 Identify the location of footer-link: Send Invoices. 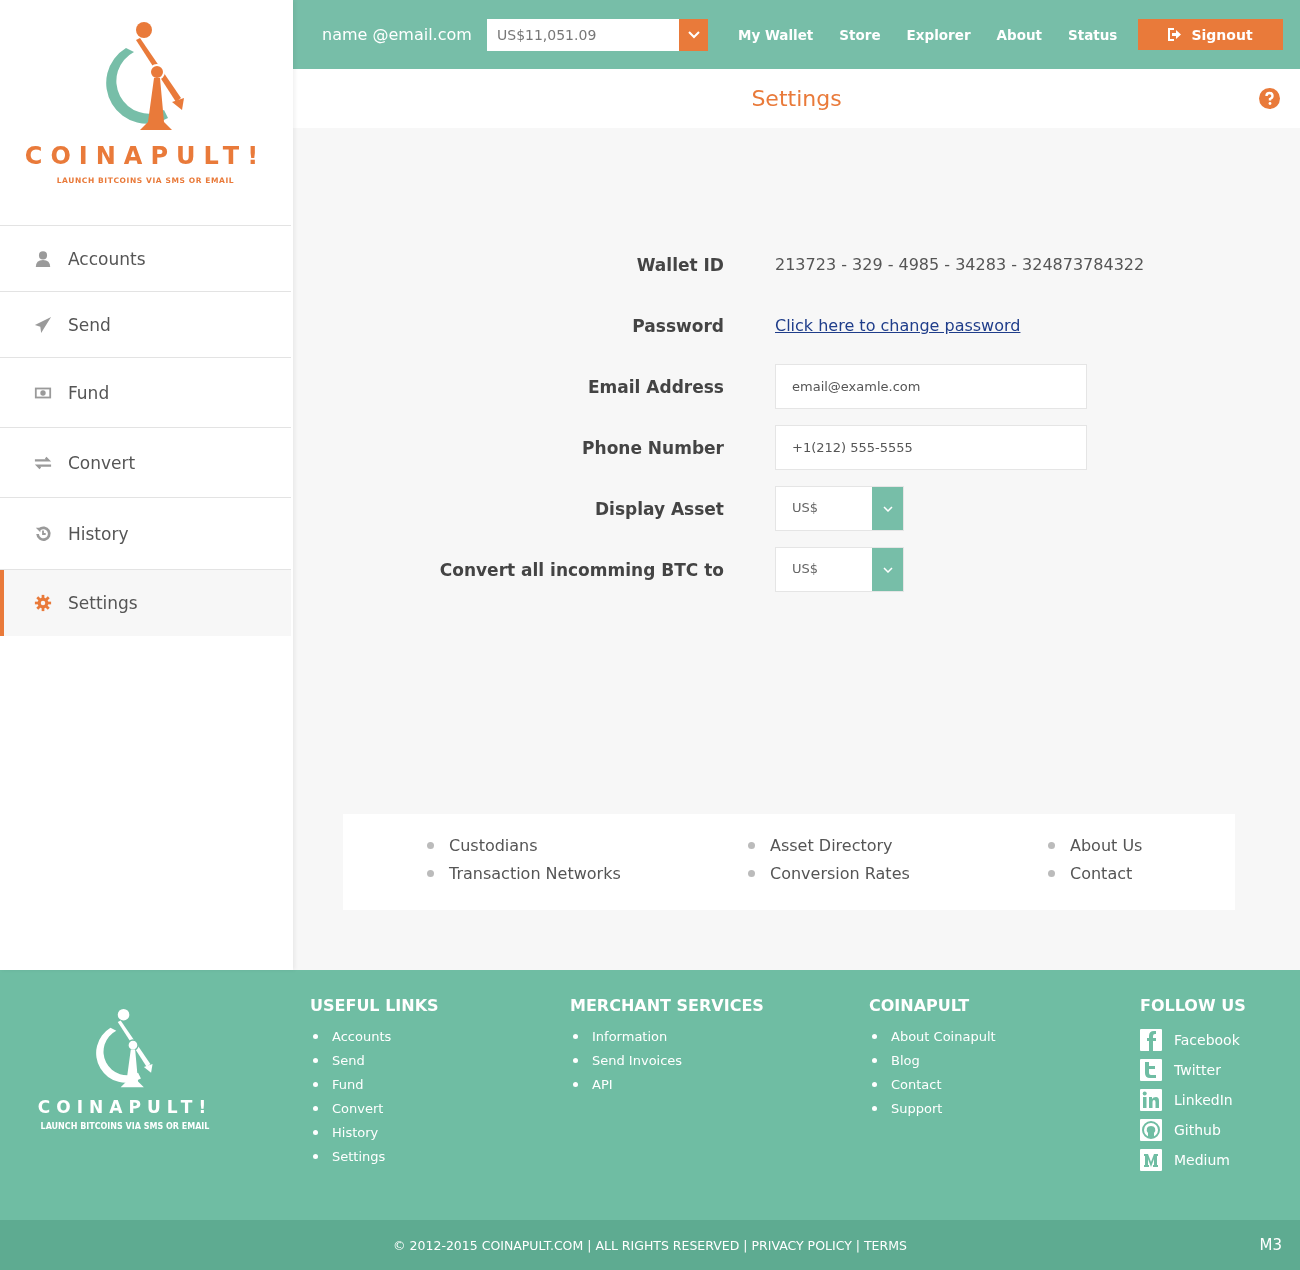
(637, 1060).